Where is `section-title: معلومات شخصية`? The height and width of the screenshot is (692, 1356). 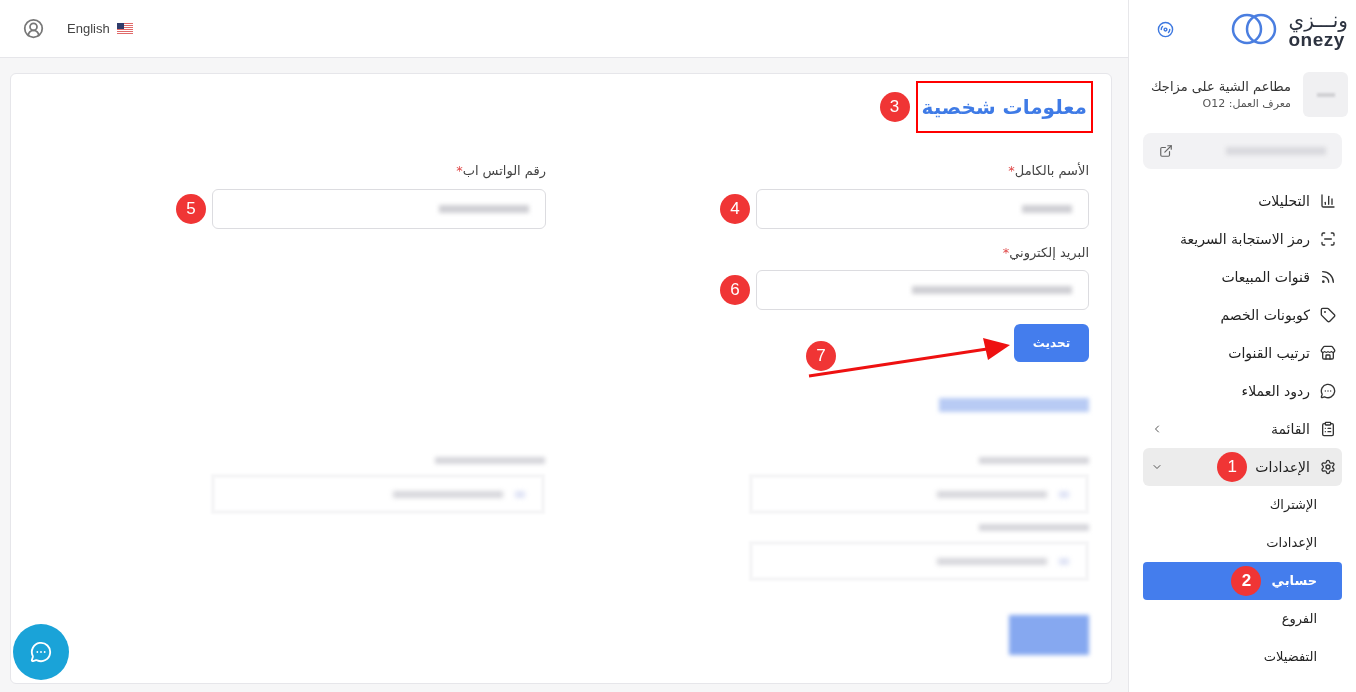
section-title: معلومات شخصية is located at coordinates (1004, 107).